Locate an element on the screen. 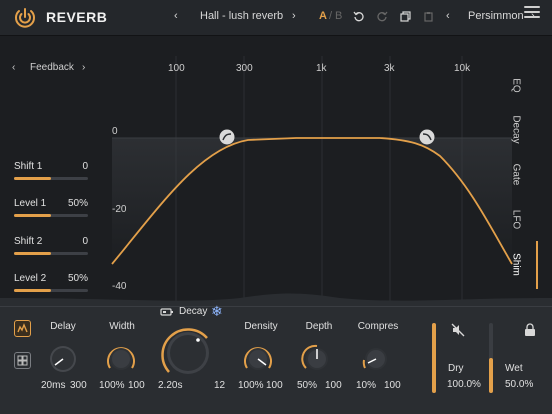 The image size is (552, 414). grid-icon is located at coordinates (22, 360).